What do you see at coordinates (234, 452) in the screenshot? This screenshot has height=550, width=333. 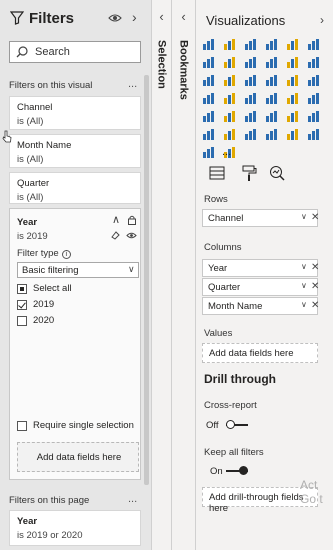 I see `keep-filters-label: Keep all filters` at bounding box center [234, 452].